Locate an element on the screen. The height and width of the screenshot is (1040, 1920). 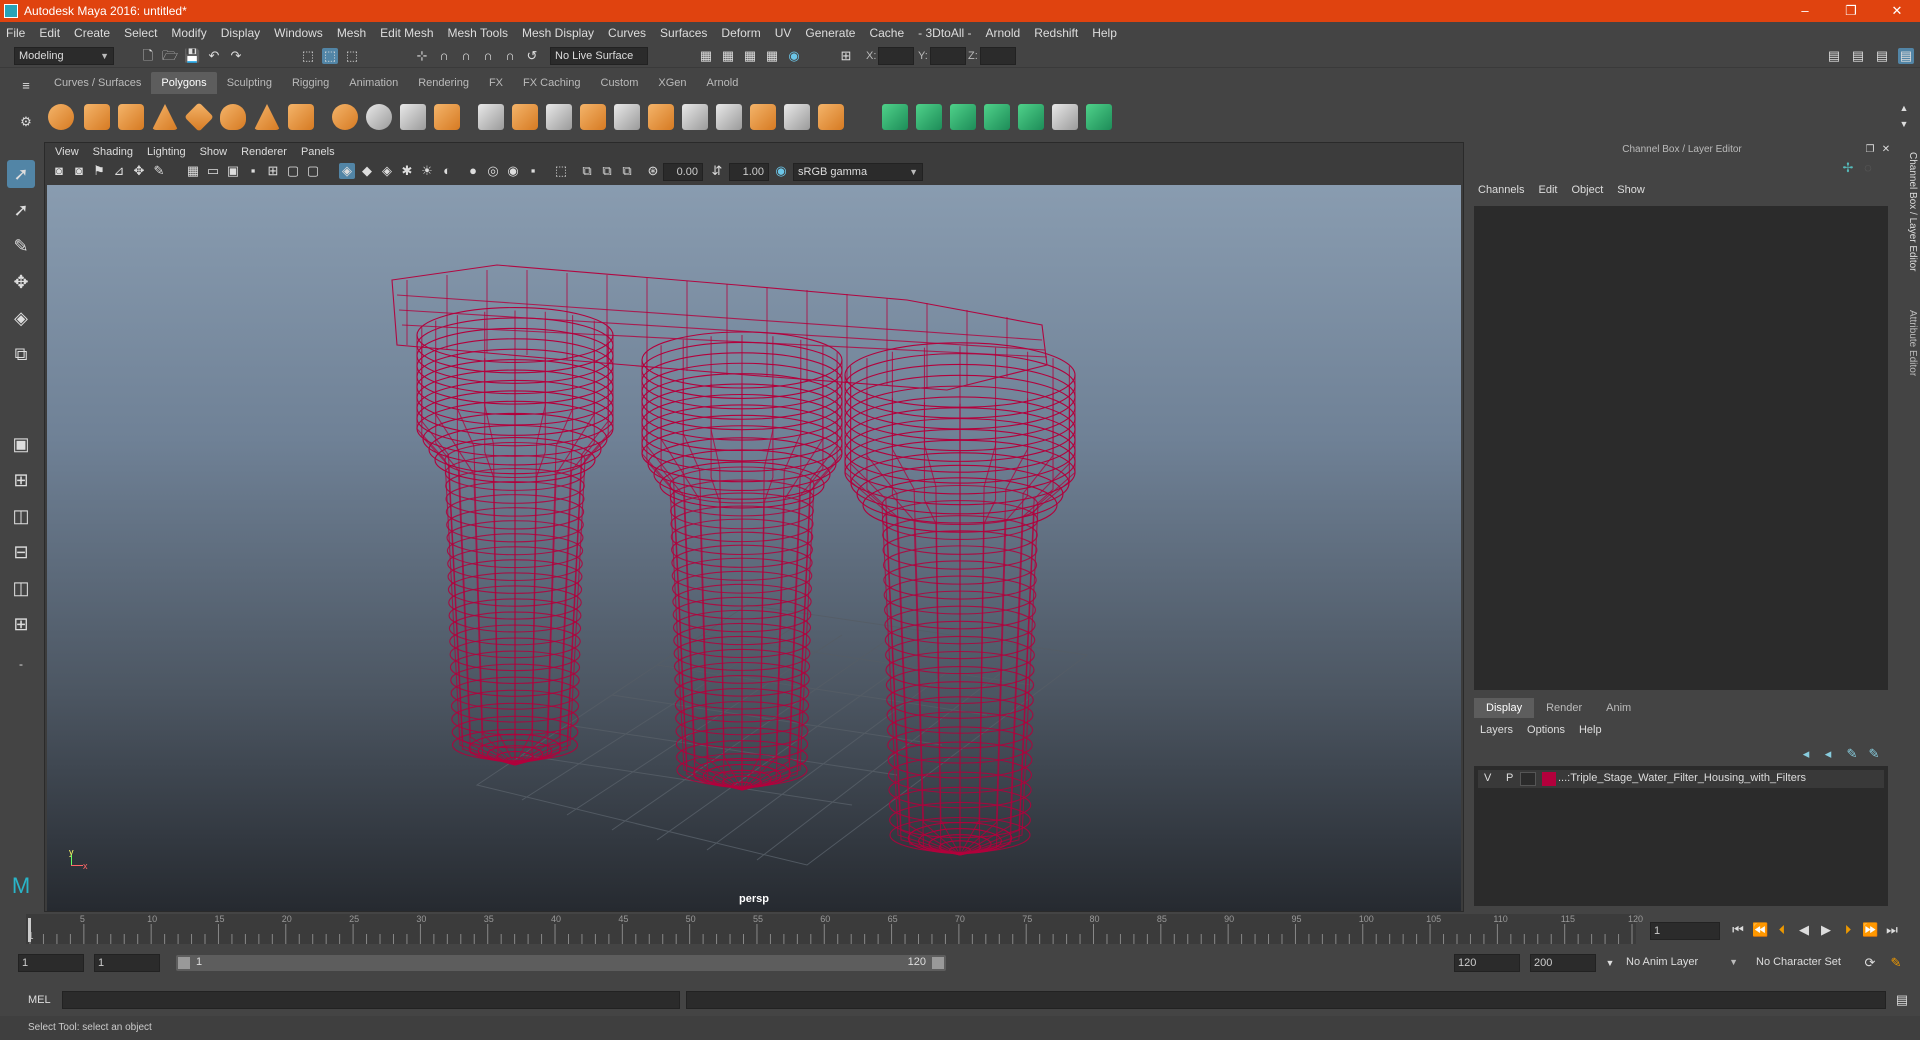
channel-box-area is located at coordinates (1681, 448).